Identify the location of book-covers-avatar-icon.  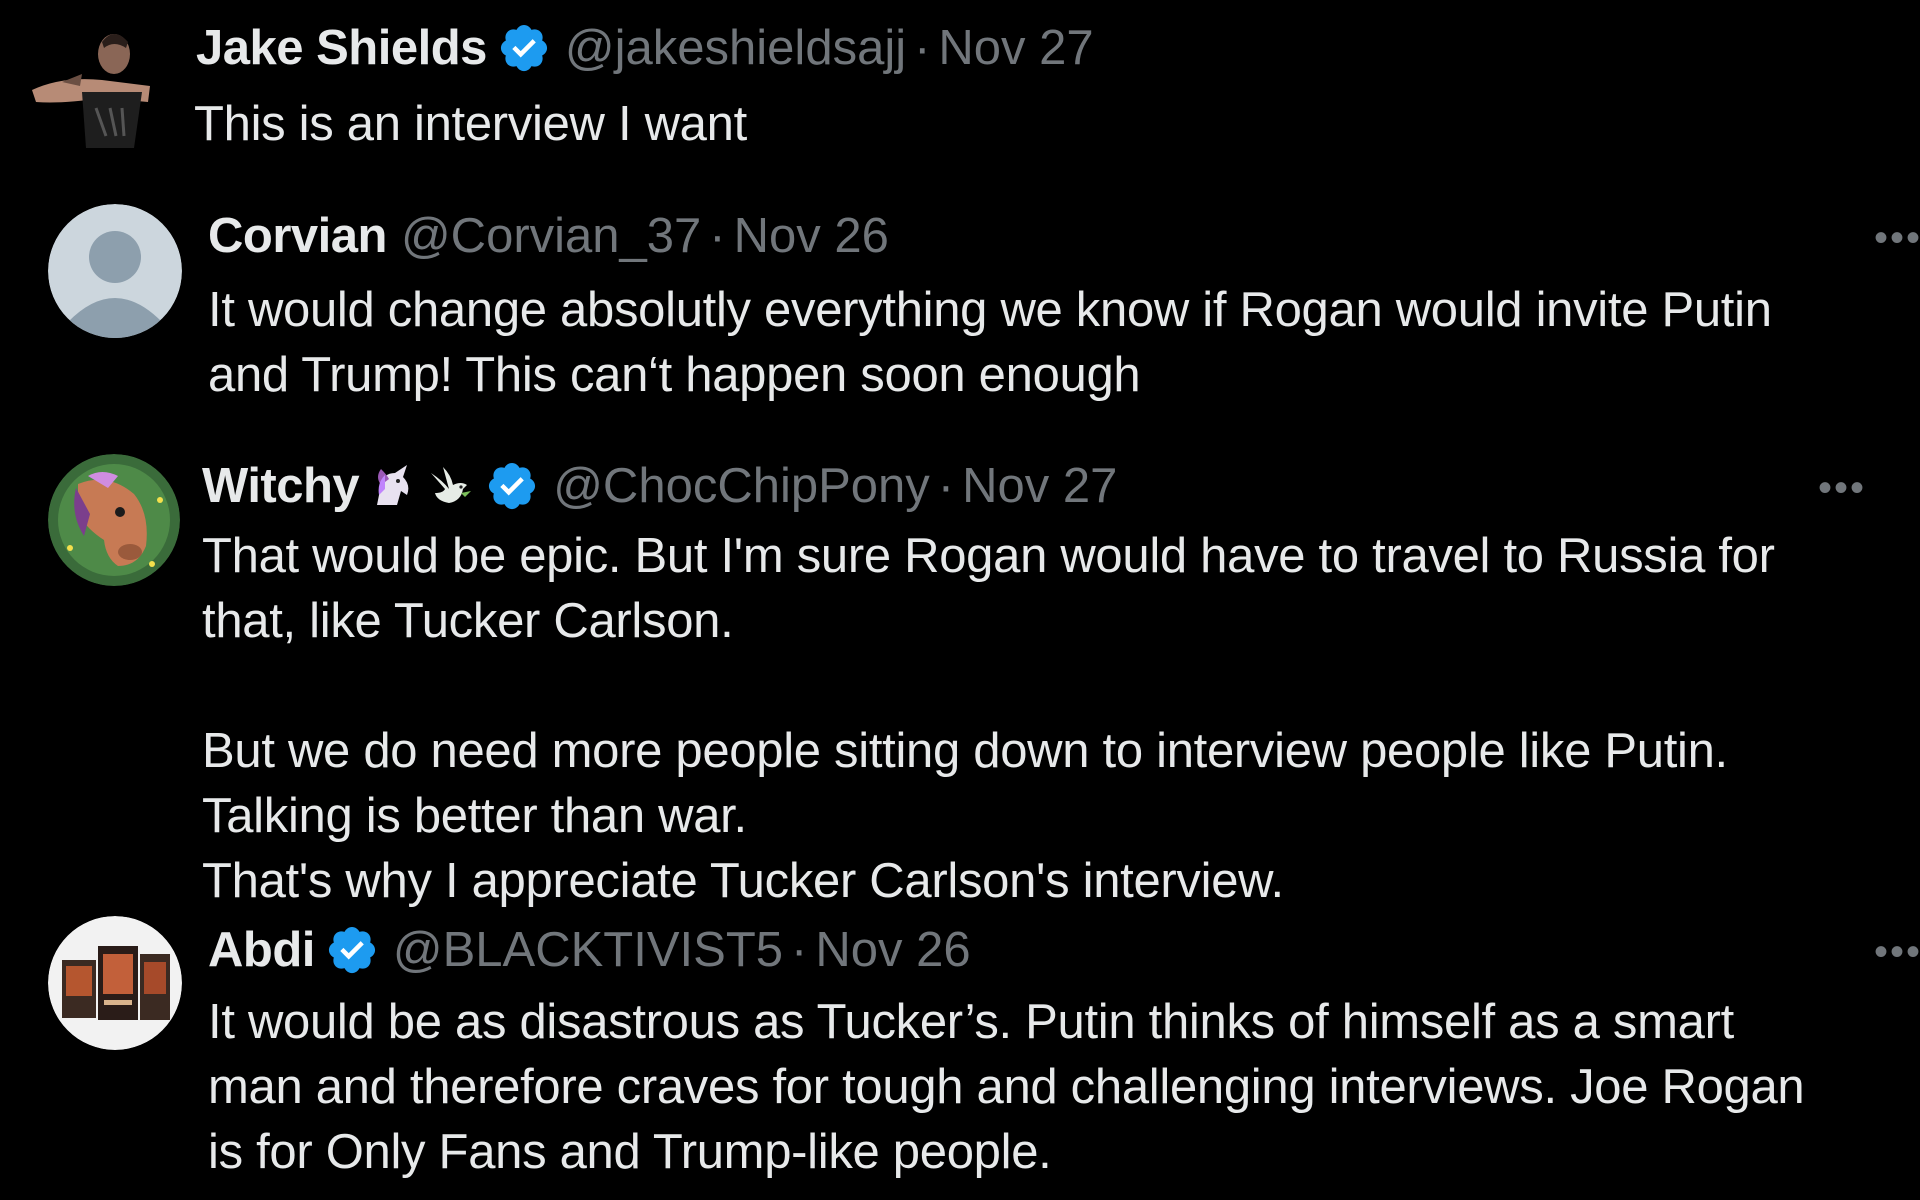
(115, 983).